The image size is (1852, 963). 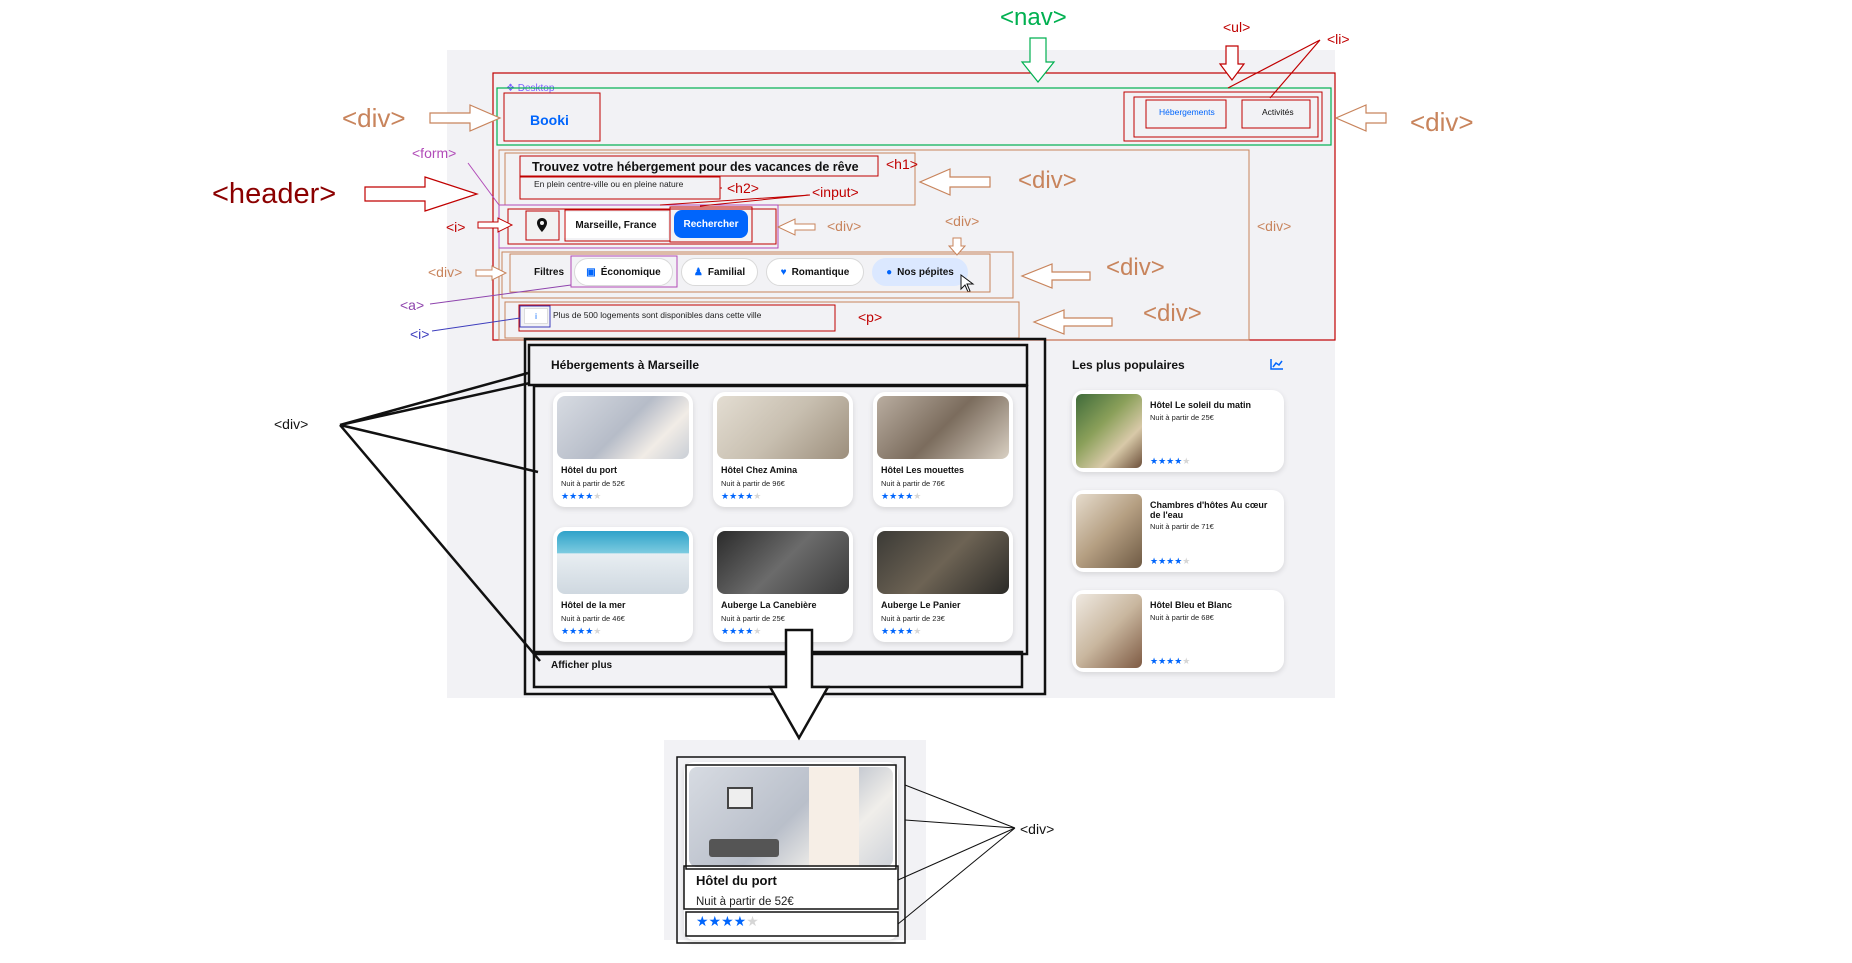 I want to click on zoom-card: Hôtel du port Nuit à partir de 52€ ★★★★★, so click(x=791, y=851).